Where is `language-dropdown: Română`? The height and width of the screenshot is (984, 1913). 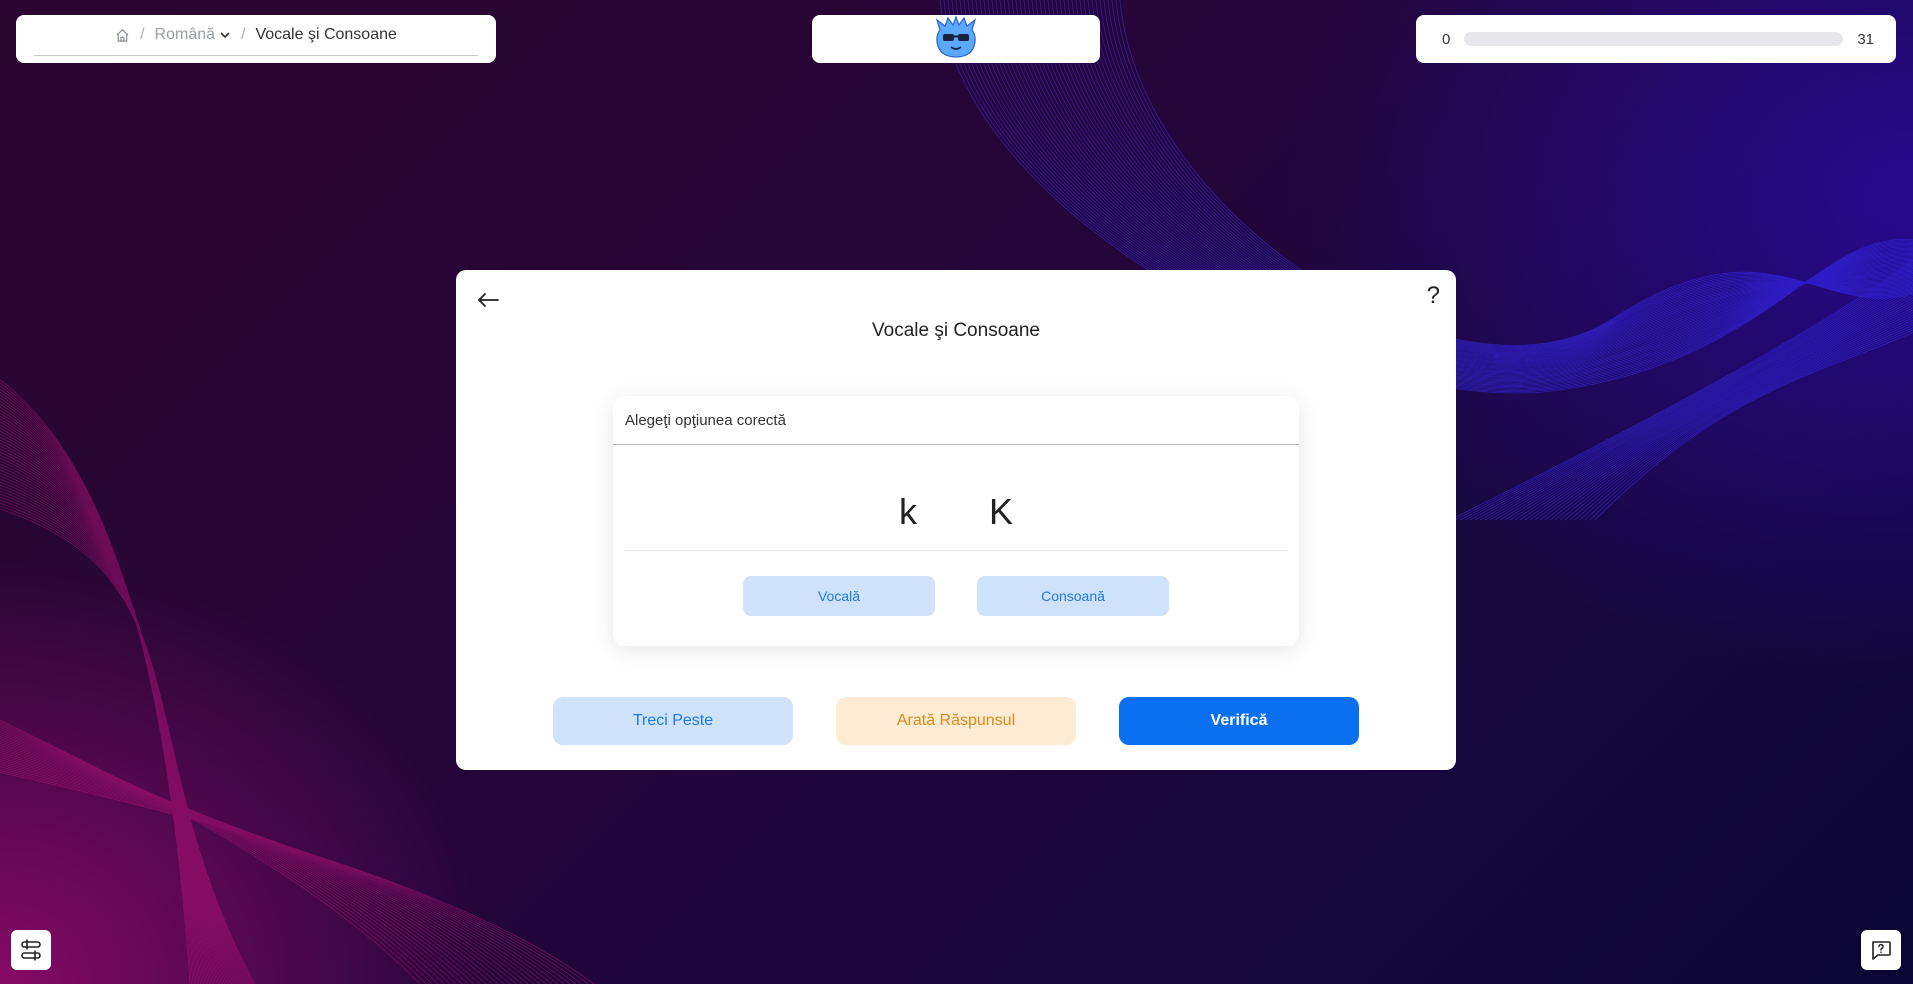 language-dropdown: Română is located at coordinates (193, 35).